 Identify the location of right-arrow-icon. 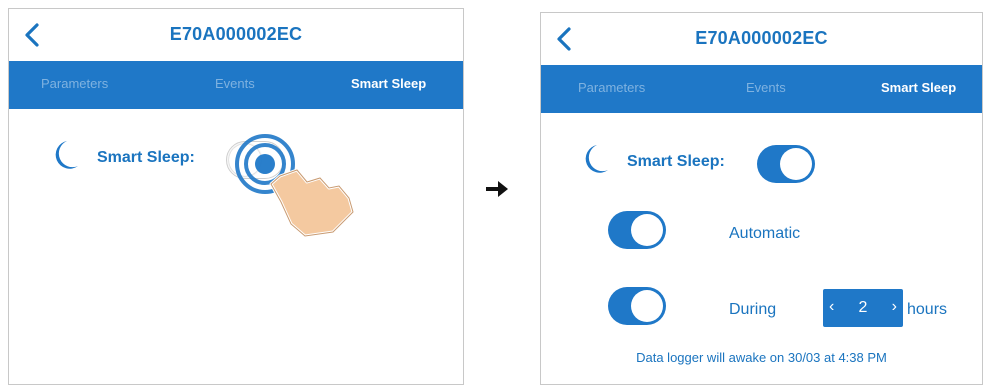
(497, 189).